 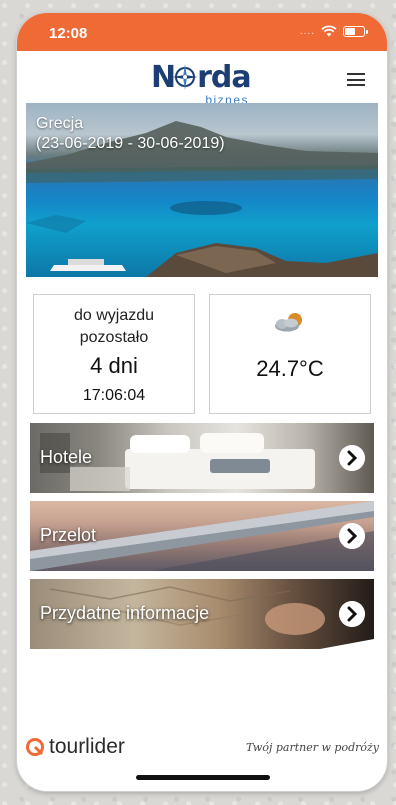 I want to click on app-header: Nrda biznes, so click(x=202, y=79).